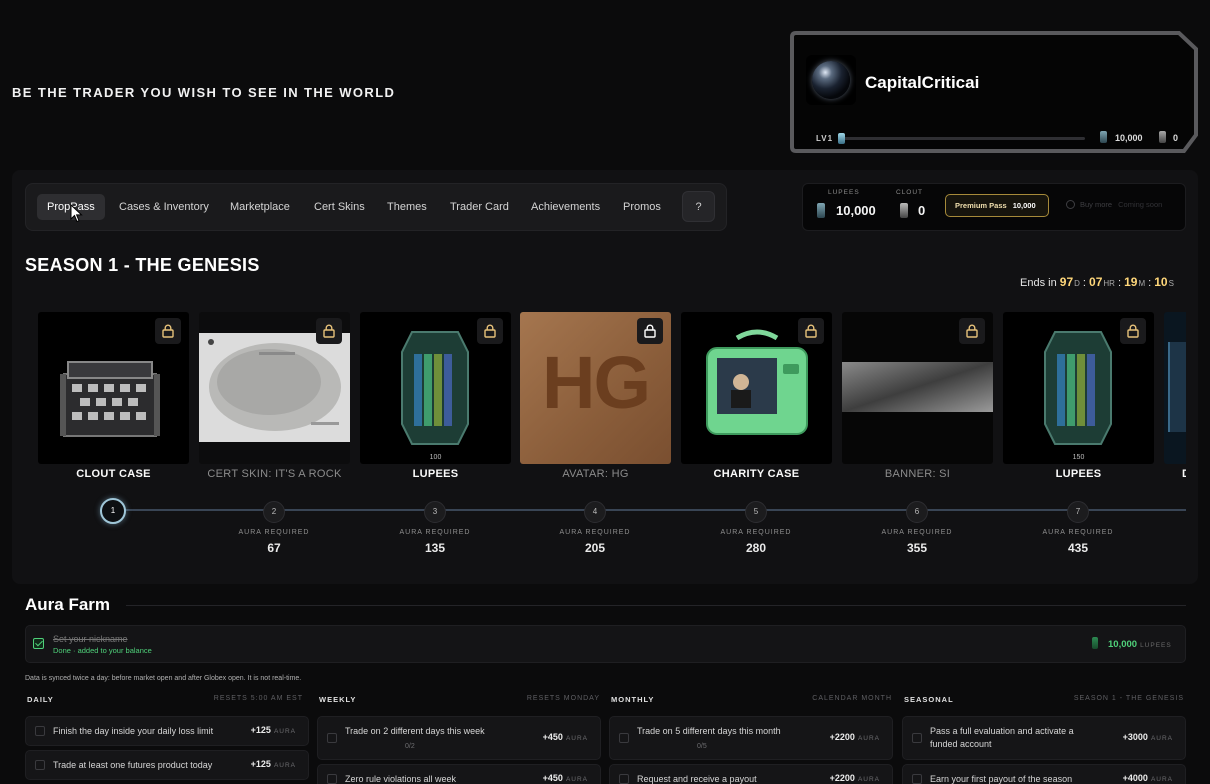  I want to click on task-reward-value: +3000, so click(1135, 737).